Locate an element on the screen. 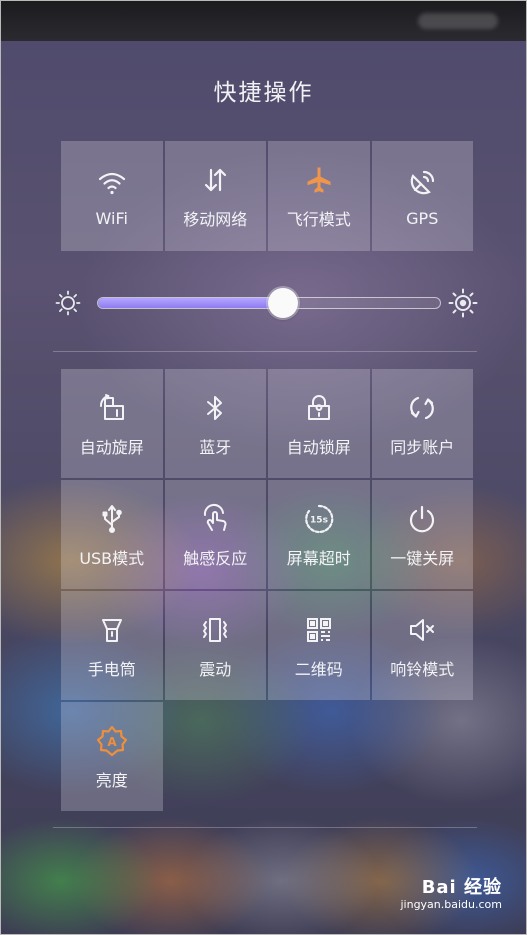  auto-brightness-icon: A is located at coordinates (112, 741).